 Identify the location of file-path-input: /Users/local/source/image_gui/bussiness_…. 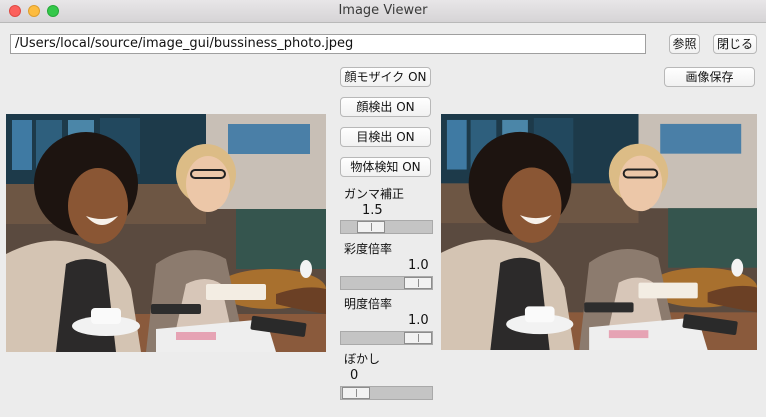
(328, 44).